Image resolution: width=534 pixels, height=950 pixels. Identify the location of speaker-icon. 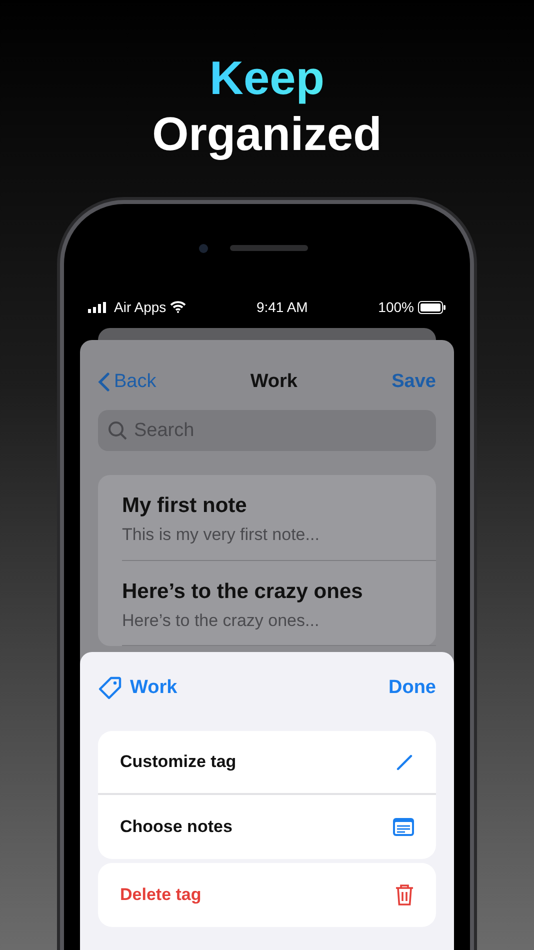
(269, 248).